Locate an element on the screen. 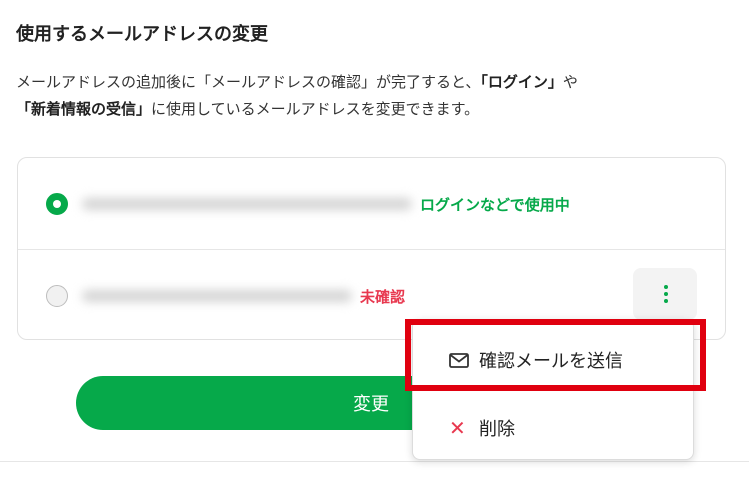  menu-item-delete: ✕ 削除 is located at coordinates (553, 428).